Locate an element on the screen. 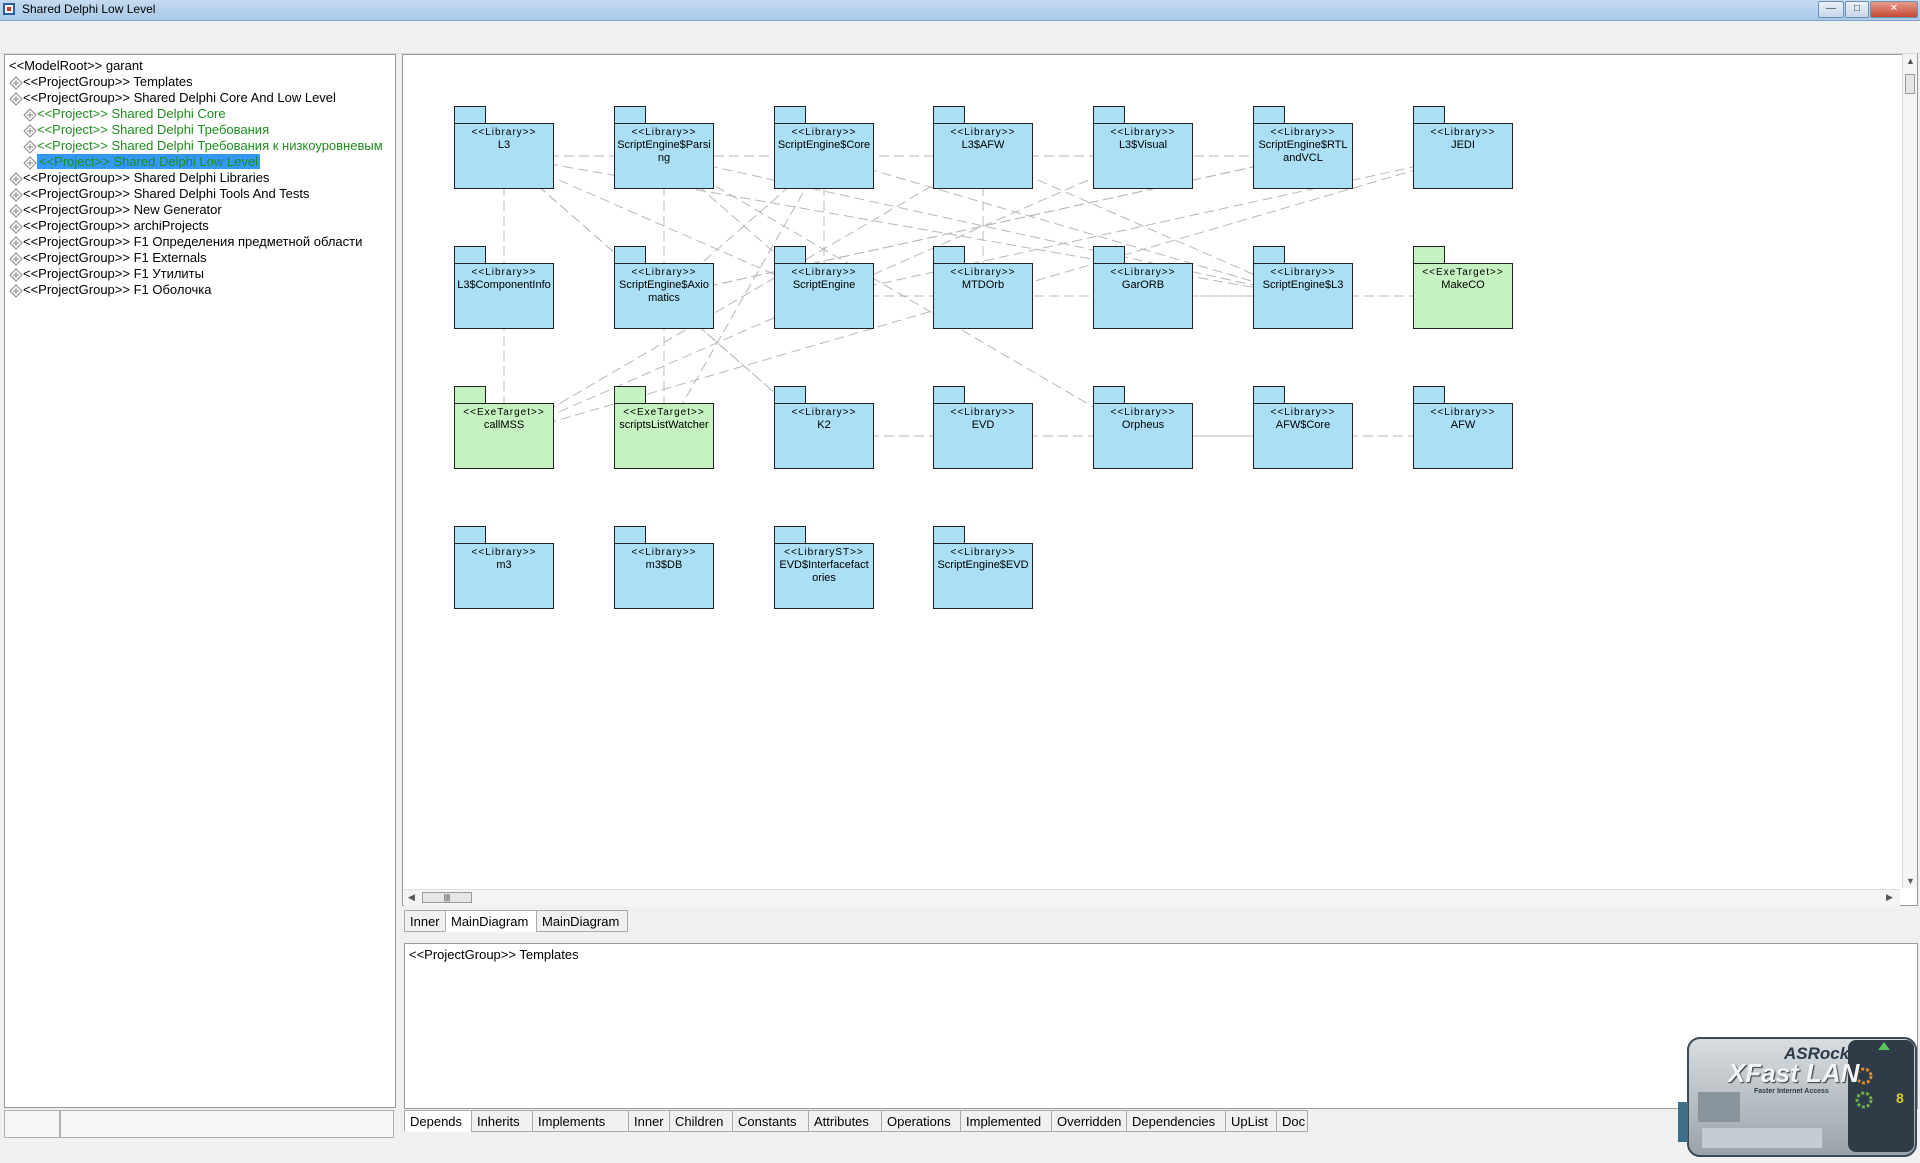  tree-item-label: <<ProjectGroup>> New Generator is located at coordinates (122, 209).